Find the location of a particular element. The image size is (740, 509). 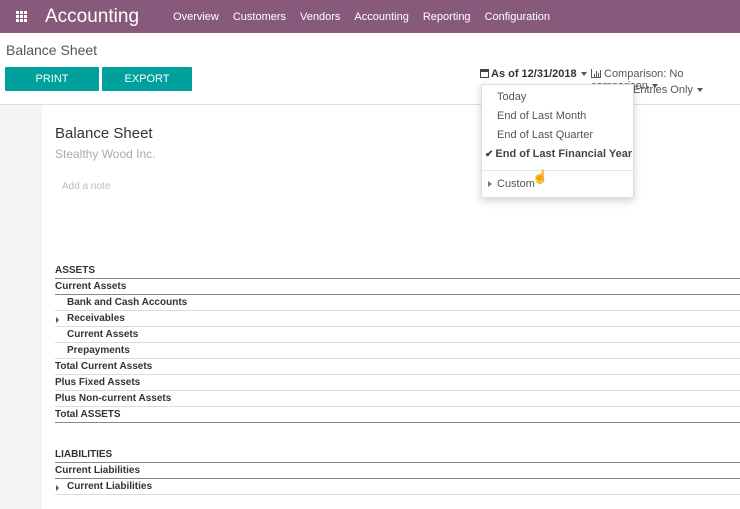

checkmark-icon: ✔ is located at coordinates (489, 154).